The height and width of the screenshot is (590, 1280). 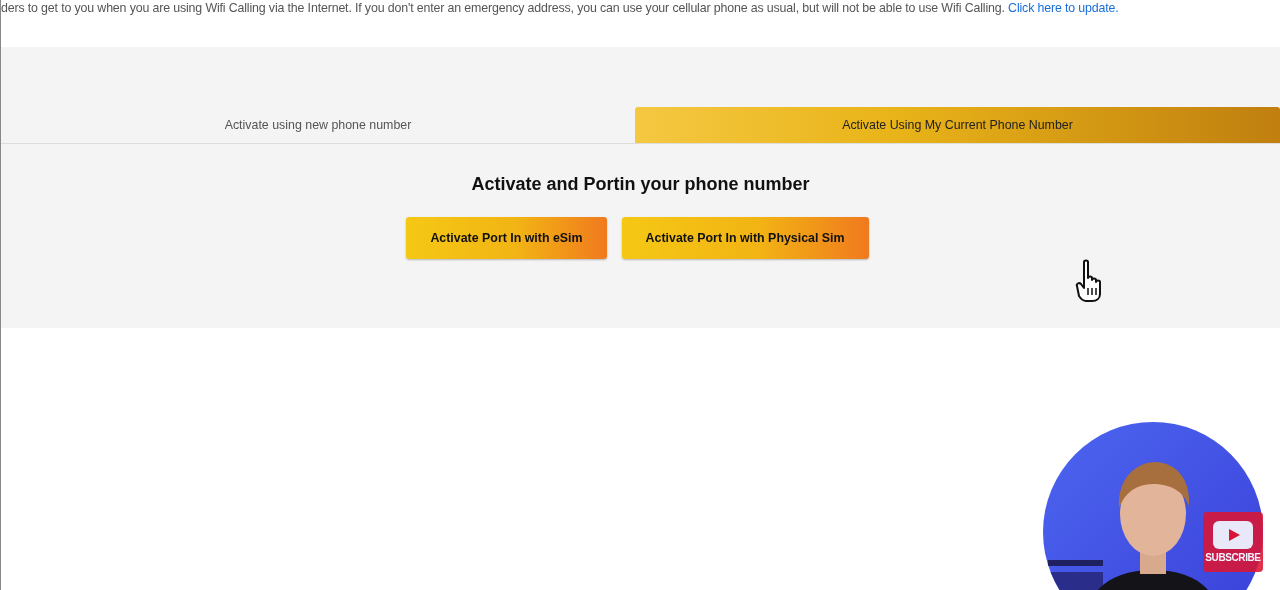 What do you see at coordinates (318, 125) in the screenshot?
I see `tab: Activate using new phone number` at bounding box center [318, 125].